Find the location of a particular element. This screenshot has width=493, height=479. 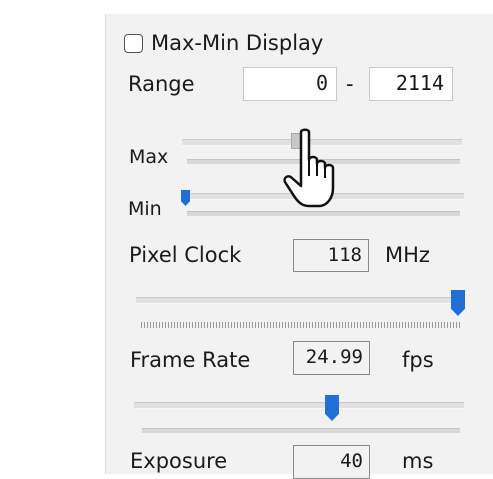

pixel-clock-slider is located at coordinates (299, 300).